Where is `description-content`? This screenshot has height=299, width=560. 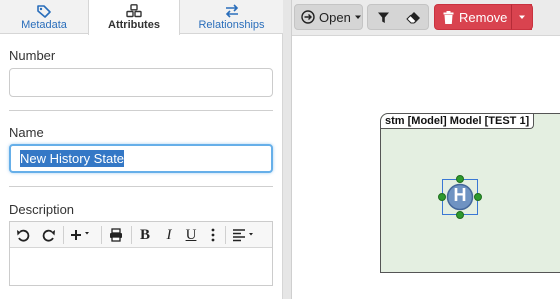
description-content is located at coordinates (141, 266).